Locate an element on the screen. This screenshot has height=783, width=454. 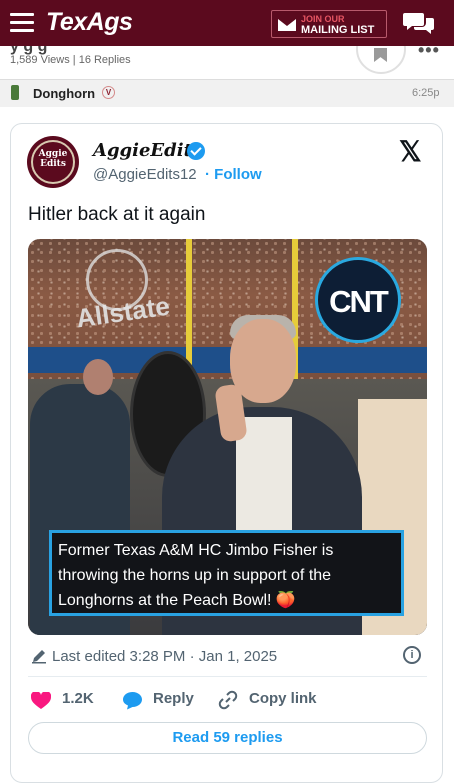
avatar-text: Aggie Edits is located at coordinates (53, 159).